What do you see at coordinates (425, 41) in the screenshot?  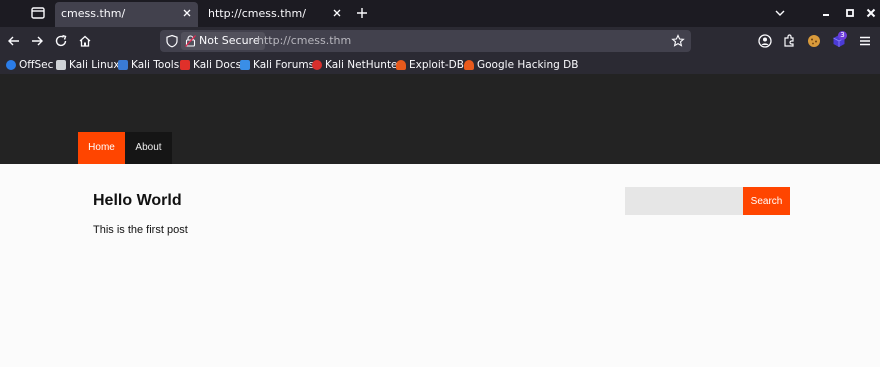 I see `address-bar: Not Secure http://cmess.thm` at bounding box center [425, 41].